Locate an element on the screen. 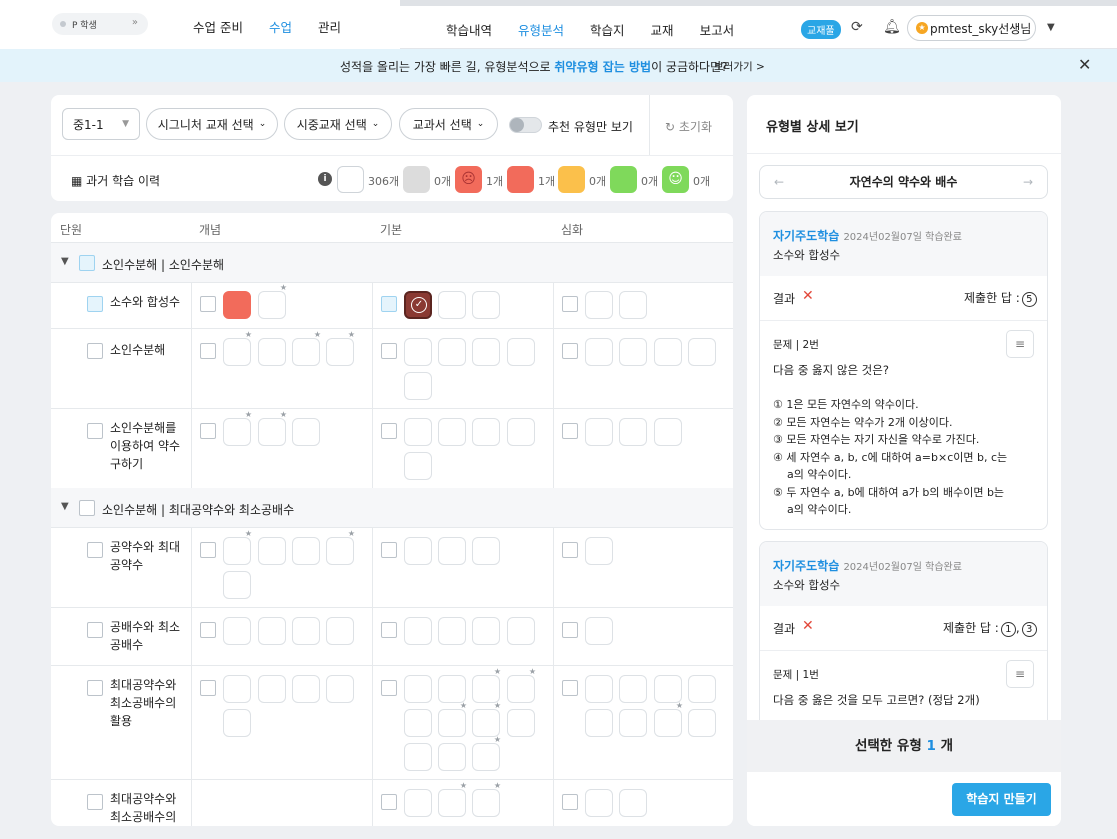  list-check-icon: ≡ is located at coordinates (1020, 344).